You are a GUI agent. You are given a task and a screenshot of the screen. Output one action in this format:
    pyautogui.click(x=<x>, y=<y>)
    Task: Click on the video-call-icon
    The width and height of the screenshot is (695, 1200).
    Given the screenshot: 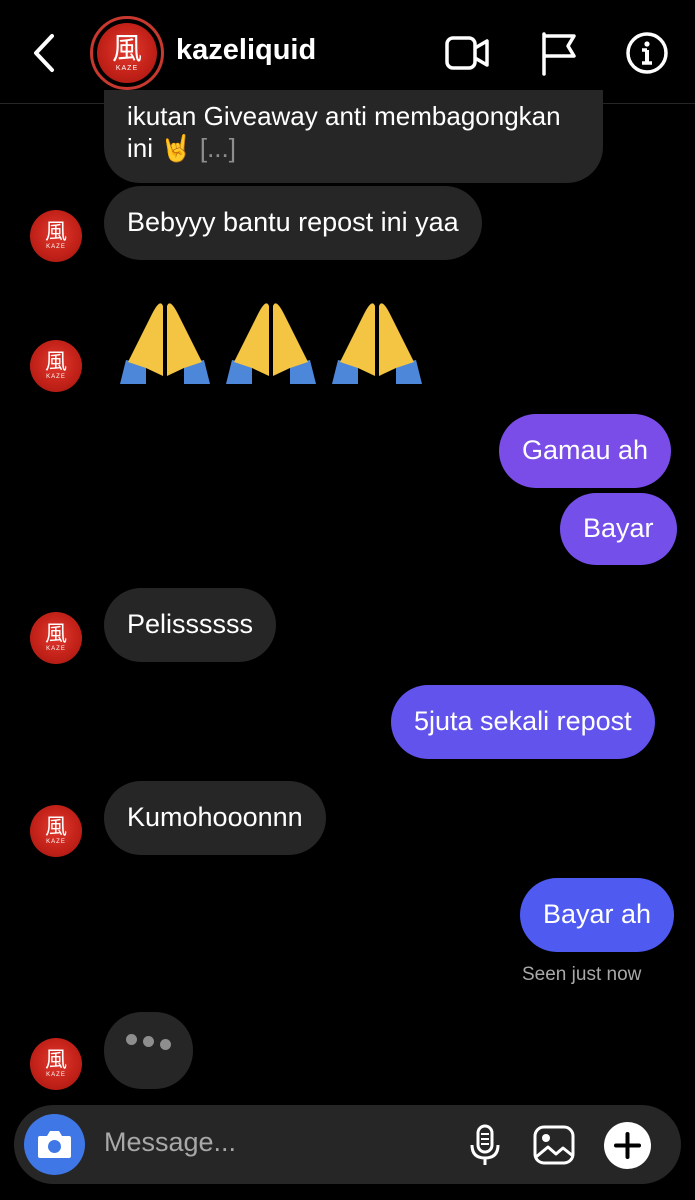 What is the action you would take?
    pyautogui.click(x=467, y=53)
    